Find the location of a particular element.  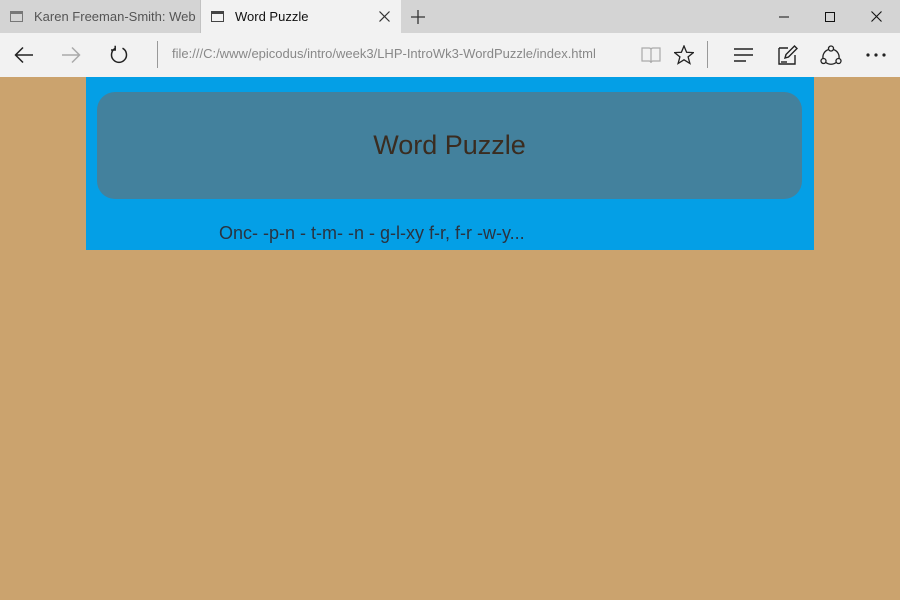

back-button is located at coordinates (24, 55).